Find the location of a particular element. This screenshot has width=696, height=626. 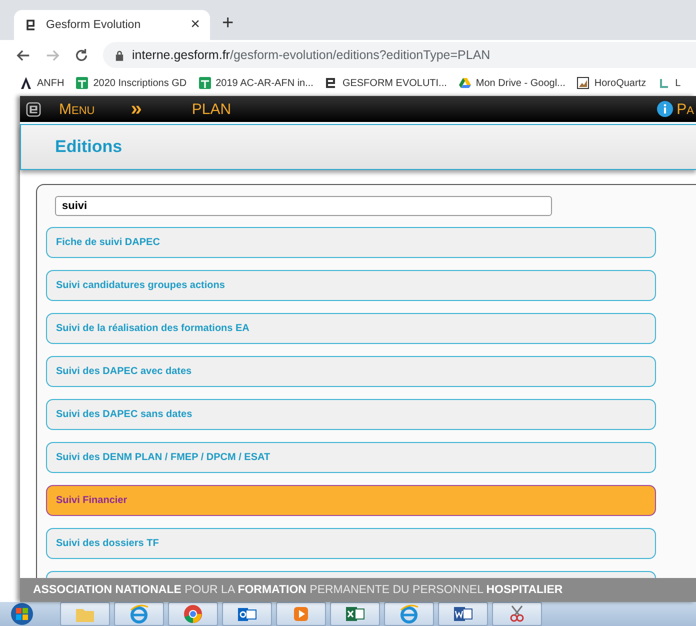

list-item: Suivi Financier is located at coordinates (351, 500).